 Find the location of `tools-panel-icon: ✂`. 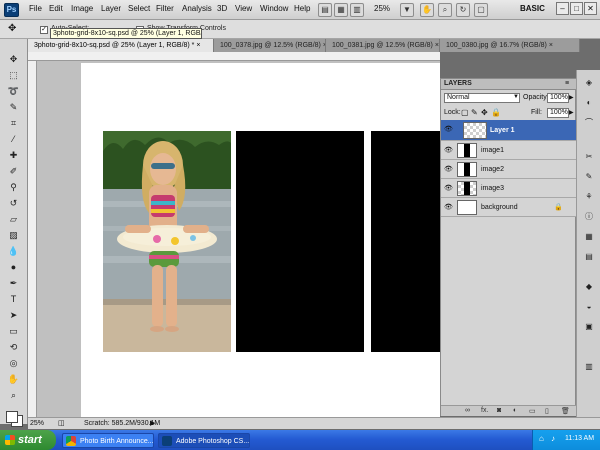

tools-panel-icon: ✂ is located at coordinates (589, 156).